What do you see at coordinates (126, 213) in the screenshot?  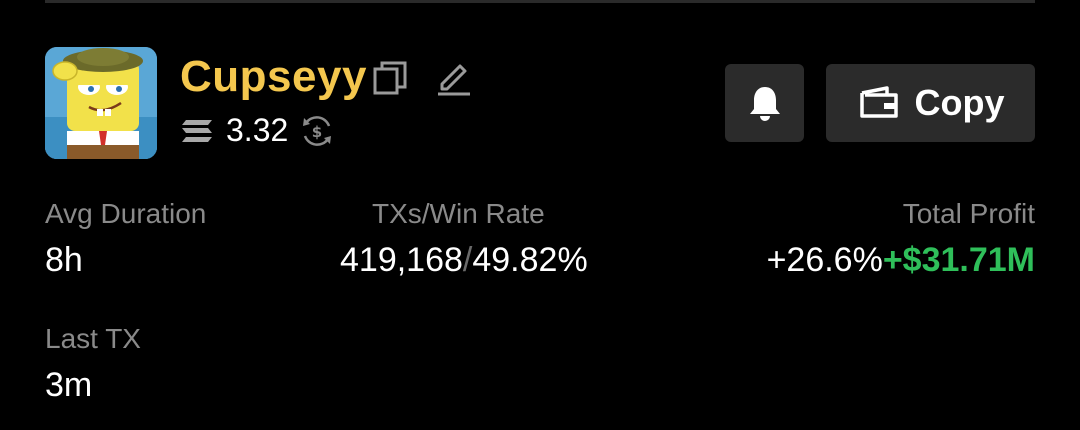 I see `avg-duration-label: Avg Duration` at bounding box center [126, 213].